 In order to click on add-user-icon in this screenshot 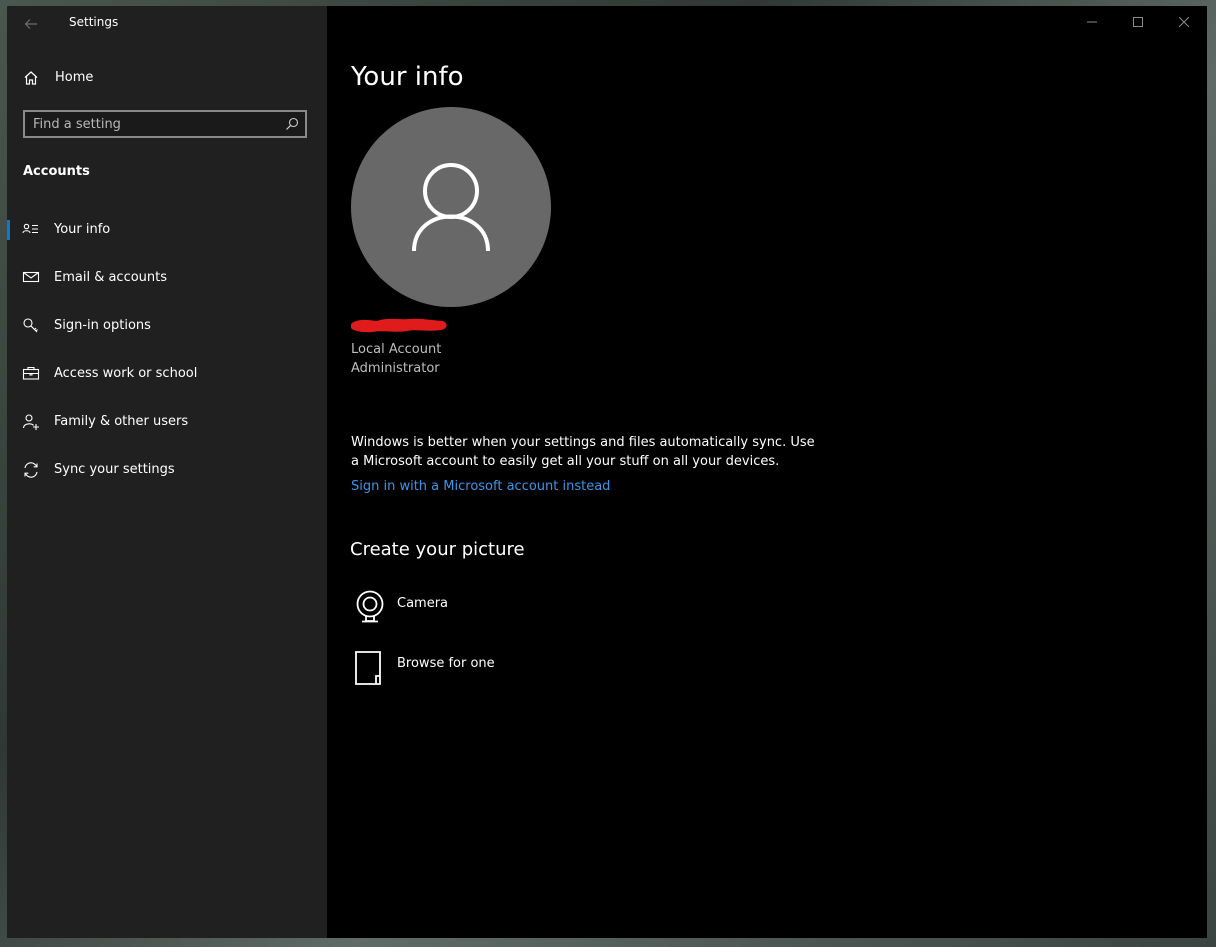, I will do `click(30, 422)`.